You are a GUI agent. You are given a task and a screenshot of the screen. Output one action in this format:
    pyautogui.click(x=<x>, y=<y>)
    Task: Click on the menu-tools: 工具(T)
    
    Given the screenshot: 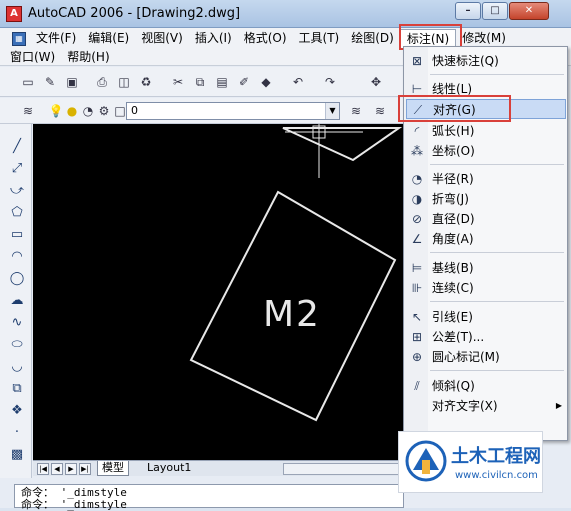 What is the action you would take?
    pyautogui.click(x=319, y=38)
    